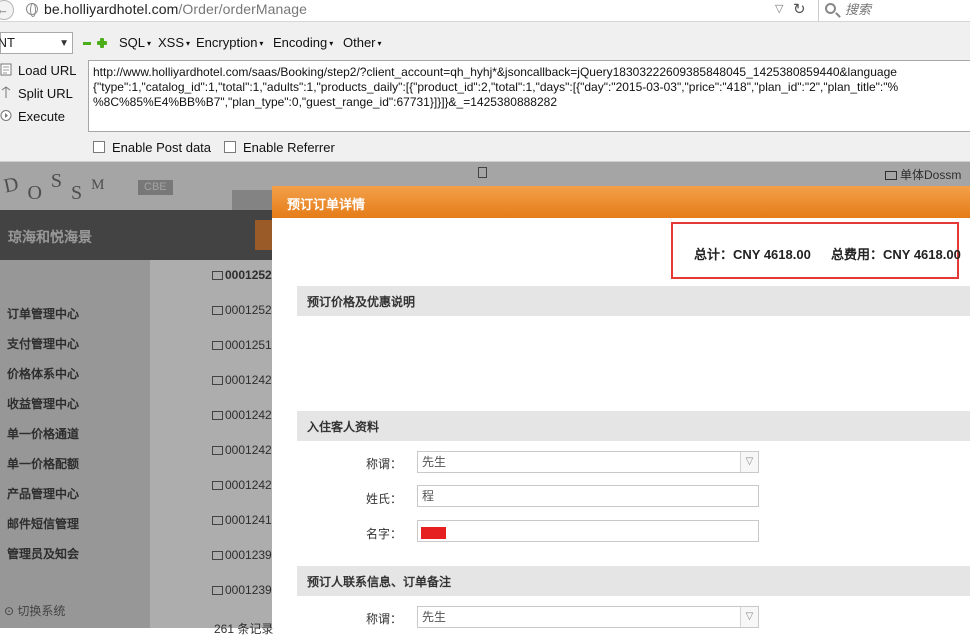  I want to click on guest-name-input, so click(588, 531).